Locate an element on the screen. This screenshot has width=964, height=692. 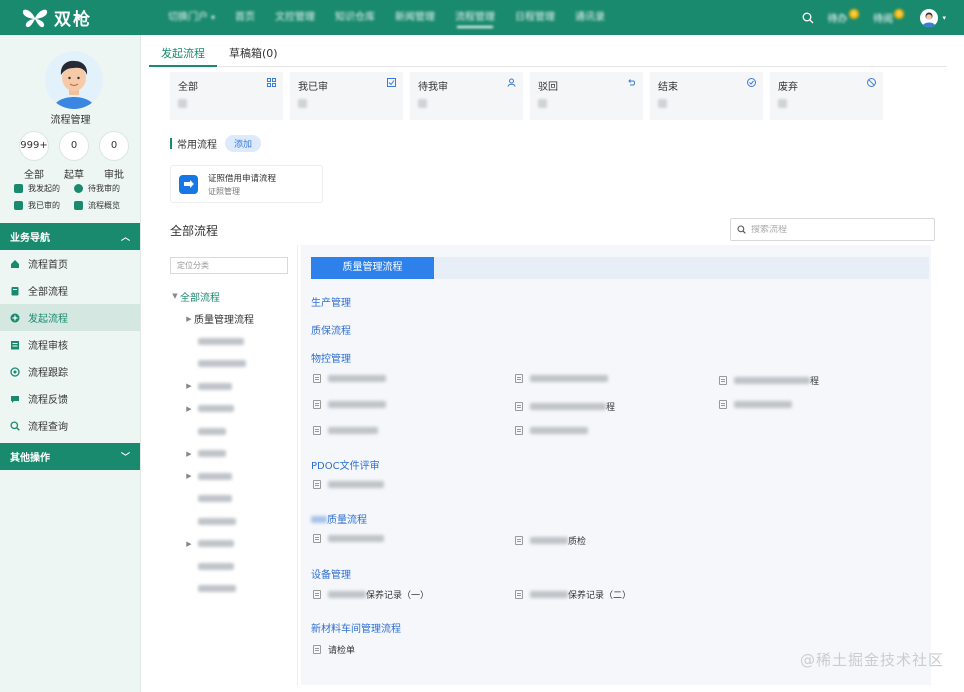
quick-link-reviewed: 我已审的 is located at coordinates (44, 205).